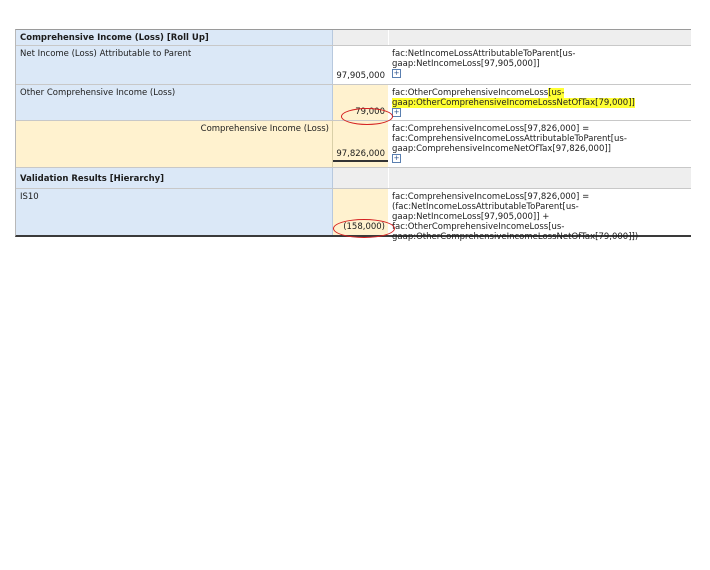  What do you see at coordinates (106, 54) in the screenshot?
I see `row-label: Net Income (Loss) Attributable to Parent` at bounding box center [106, 54].